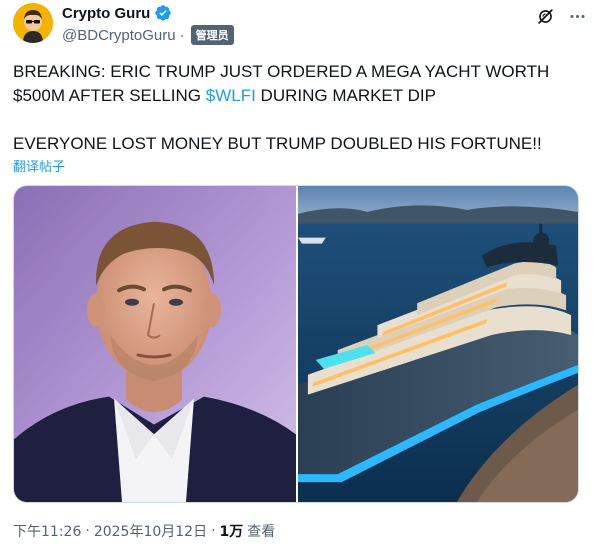 This screenshot has height=549, width=598. I want to click on verified-badge-icon, so click(163, 13).